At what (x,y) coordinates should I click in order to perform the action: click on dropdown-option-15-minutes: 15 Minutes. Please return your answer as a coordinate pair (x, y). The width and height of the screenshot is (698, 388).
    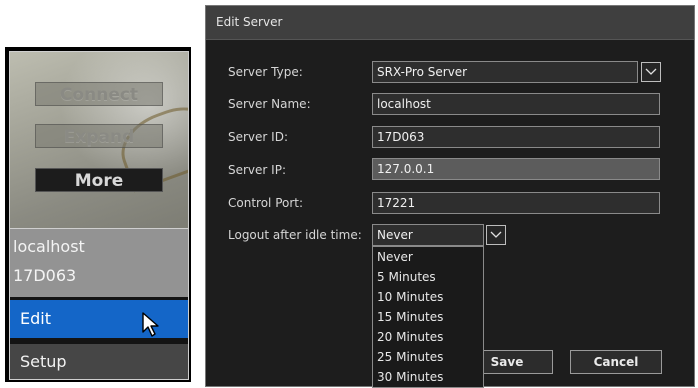
    Looking at the image, I should click on (428, 317).